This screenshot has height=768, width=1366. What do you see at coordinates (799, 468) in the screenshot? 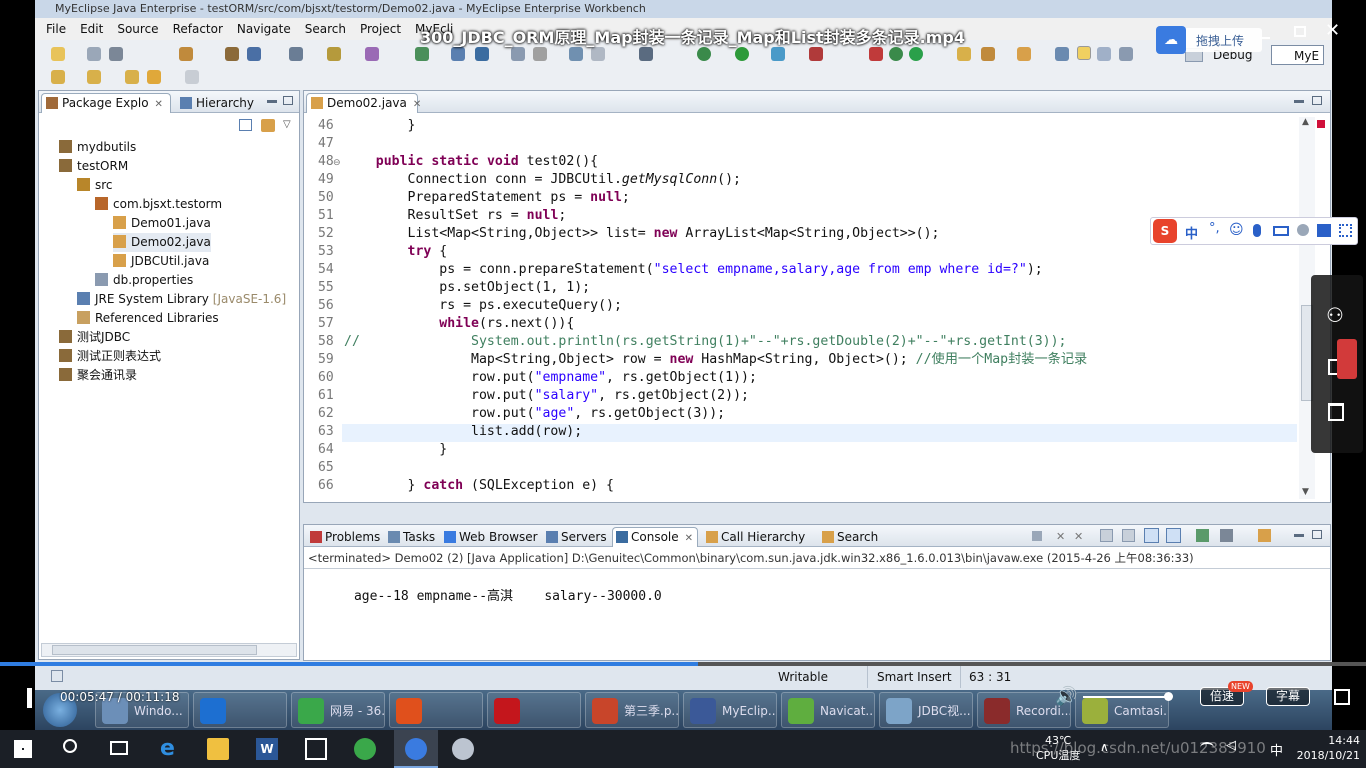
I see `code-line: 65` at bounding box center [799, 468].